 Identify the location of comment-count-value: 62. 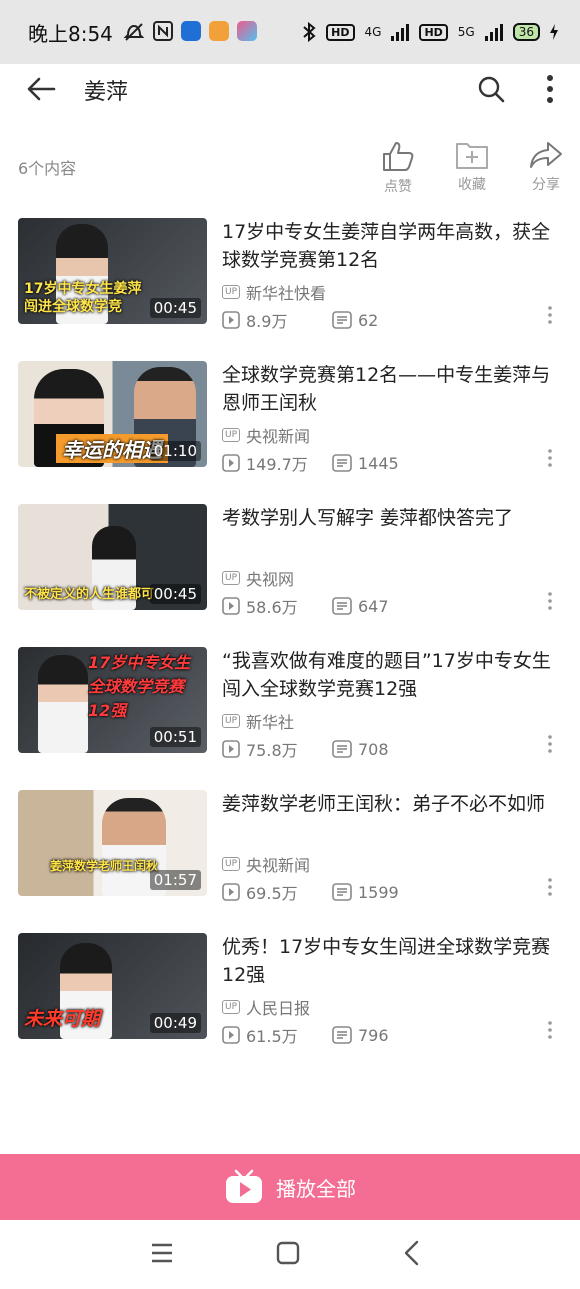
(368, 320).